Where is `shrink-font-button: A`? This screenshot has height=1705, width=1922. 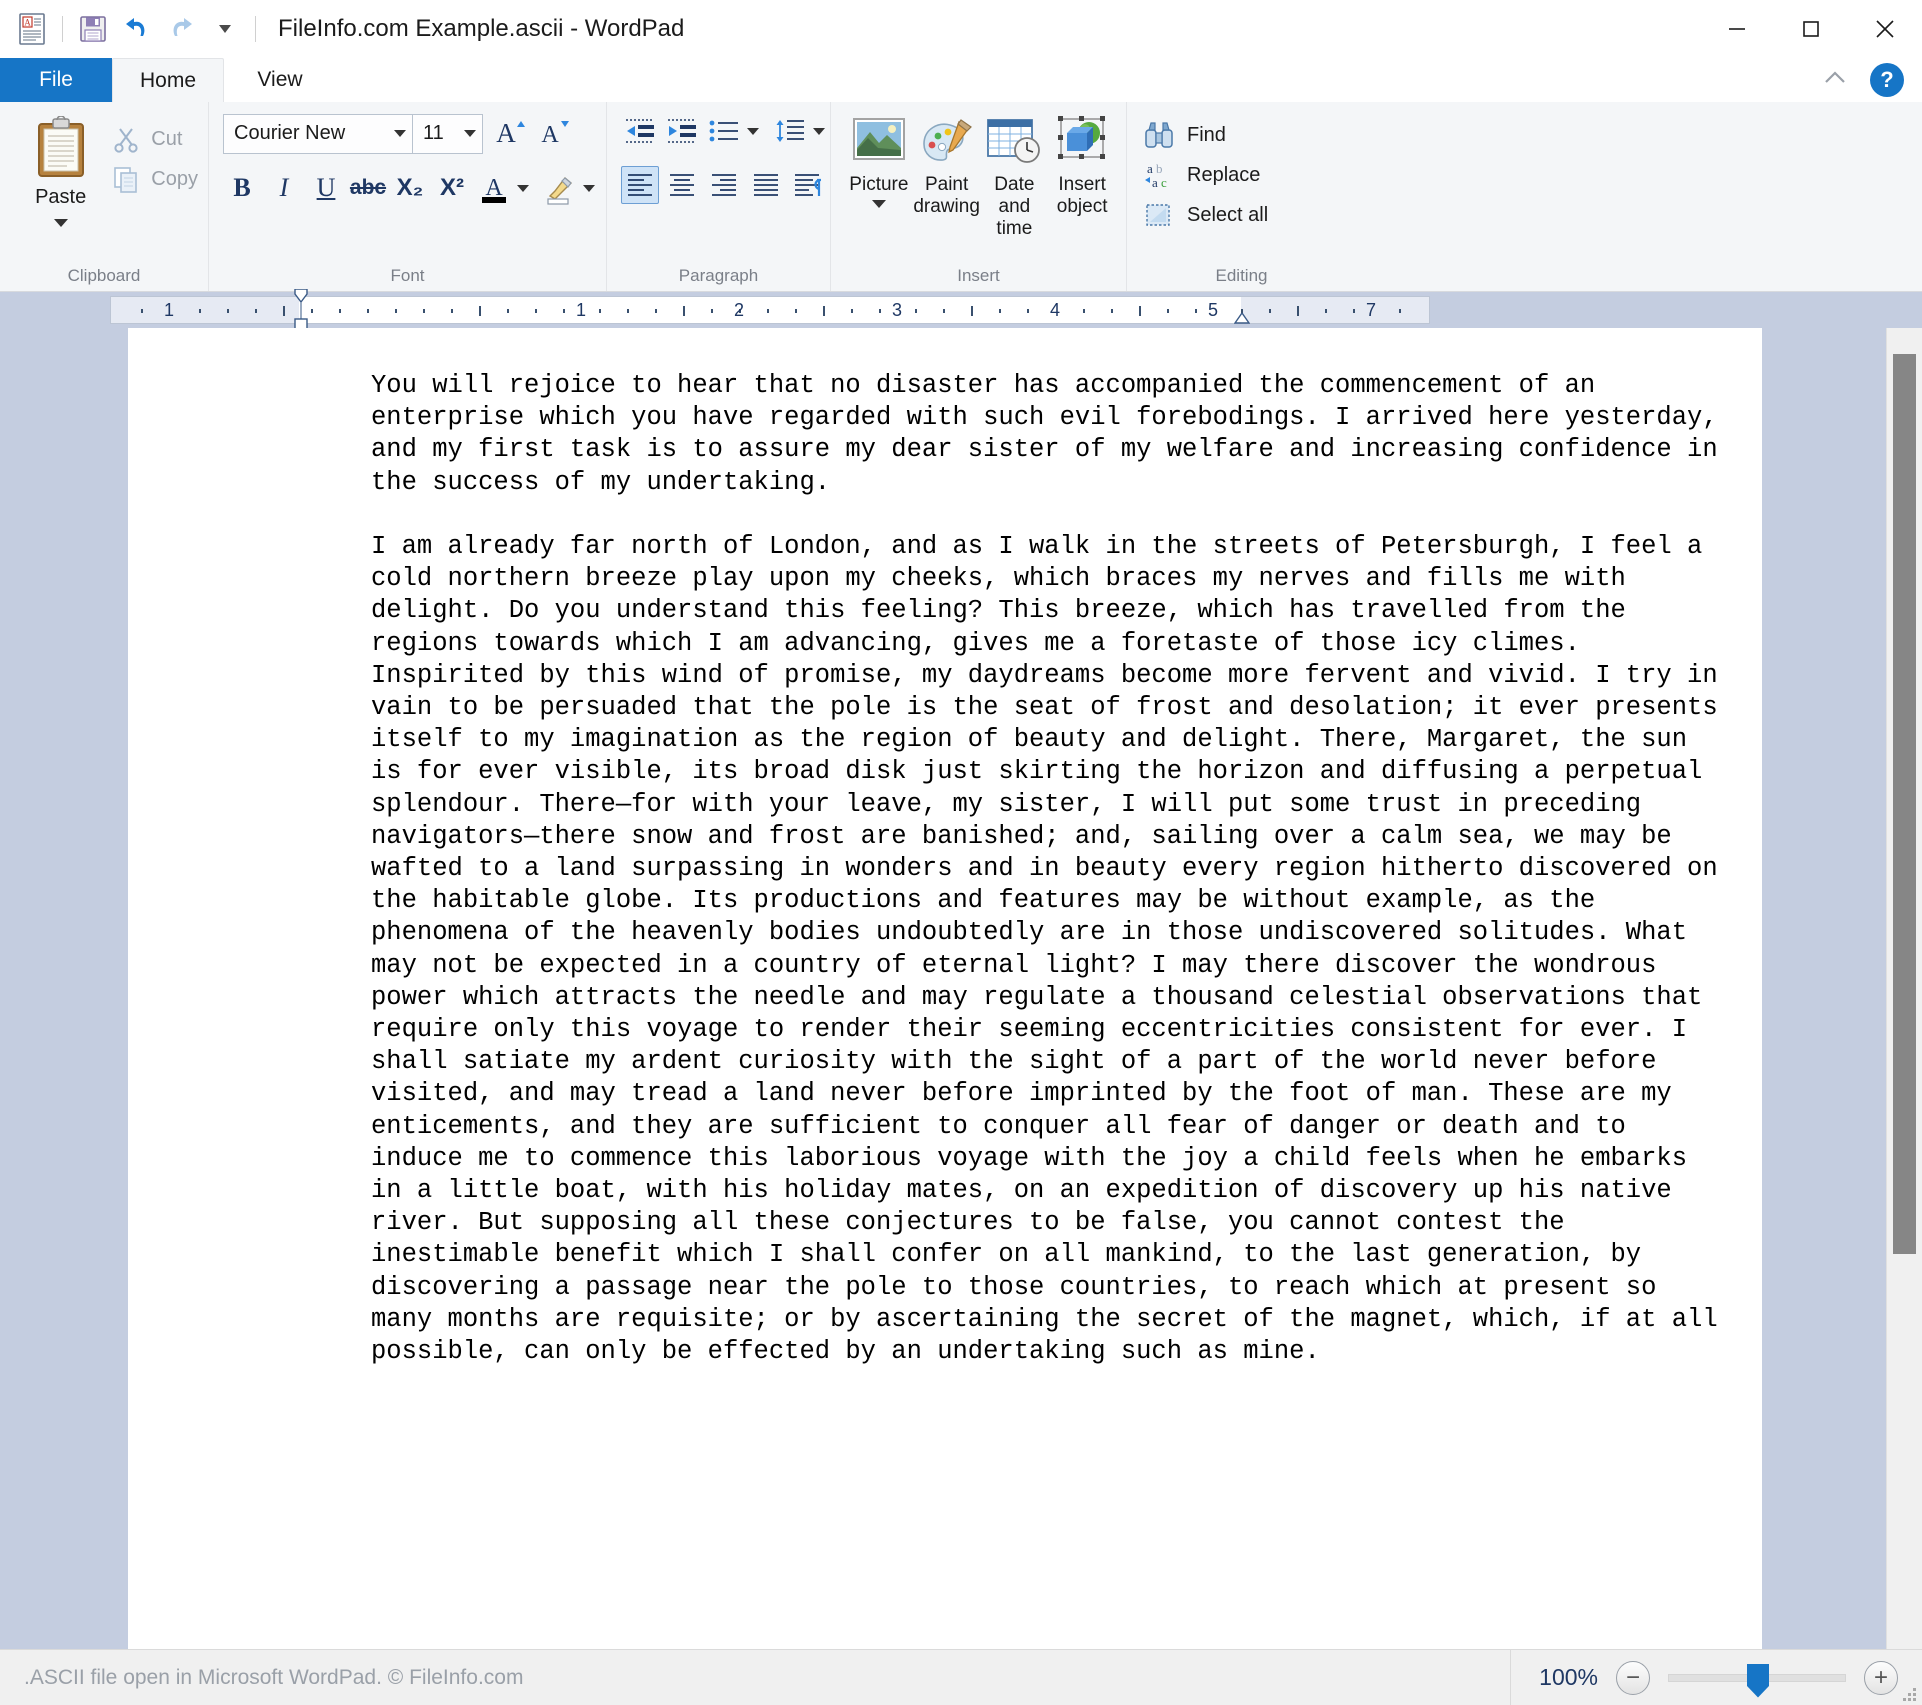 shrink-font-button: A is located at coordinates (556, 133).